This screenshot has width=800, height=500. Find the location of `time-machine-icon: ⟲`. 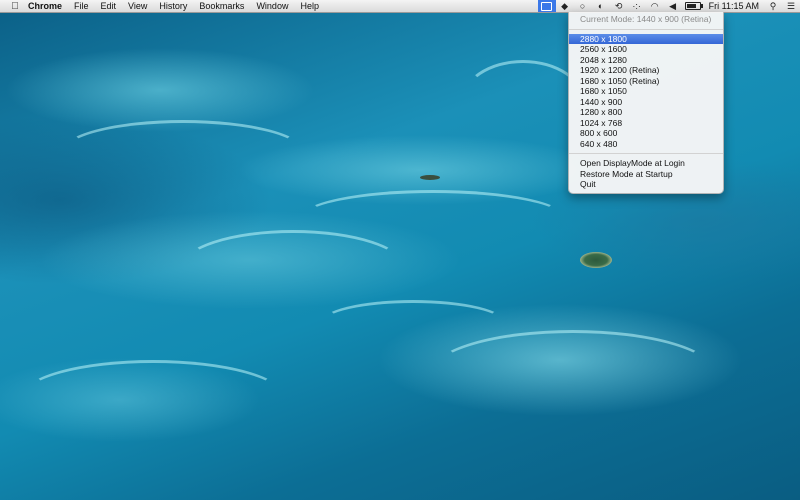

time-machine-icon: ⟲ is located at coordinates (619, 6).